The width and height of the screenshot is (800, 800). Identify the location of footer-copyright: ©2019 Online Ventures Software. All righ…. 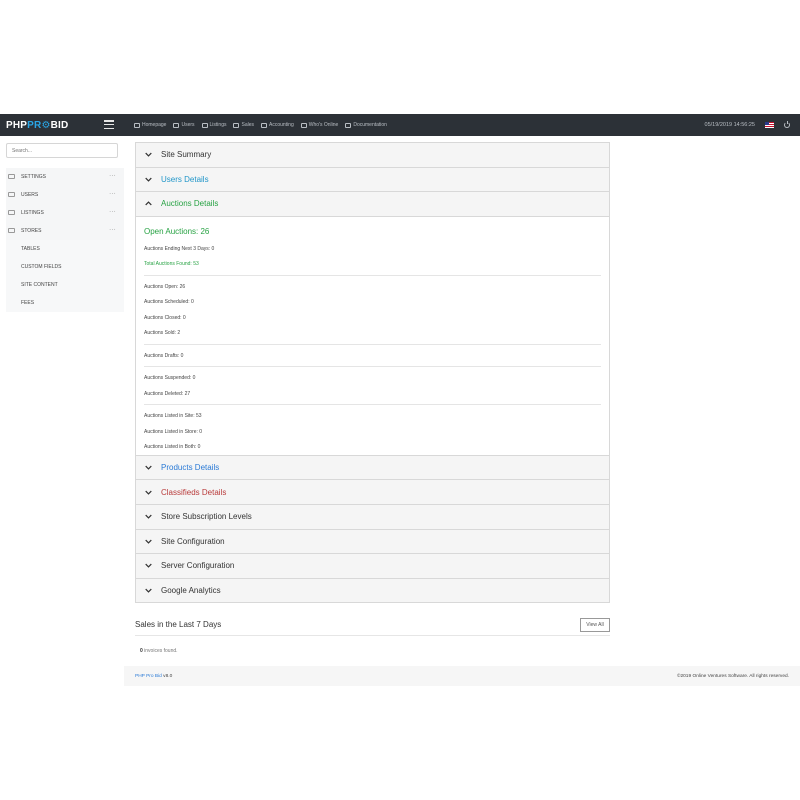
(732, 676).